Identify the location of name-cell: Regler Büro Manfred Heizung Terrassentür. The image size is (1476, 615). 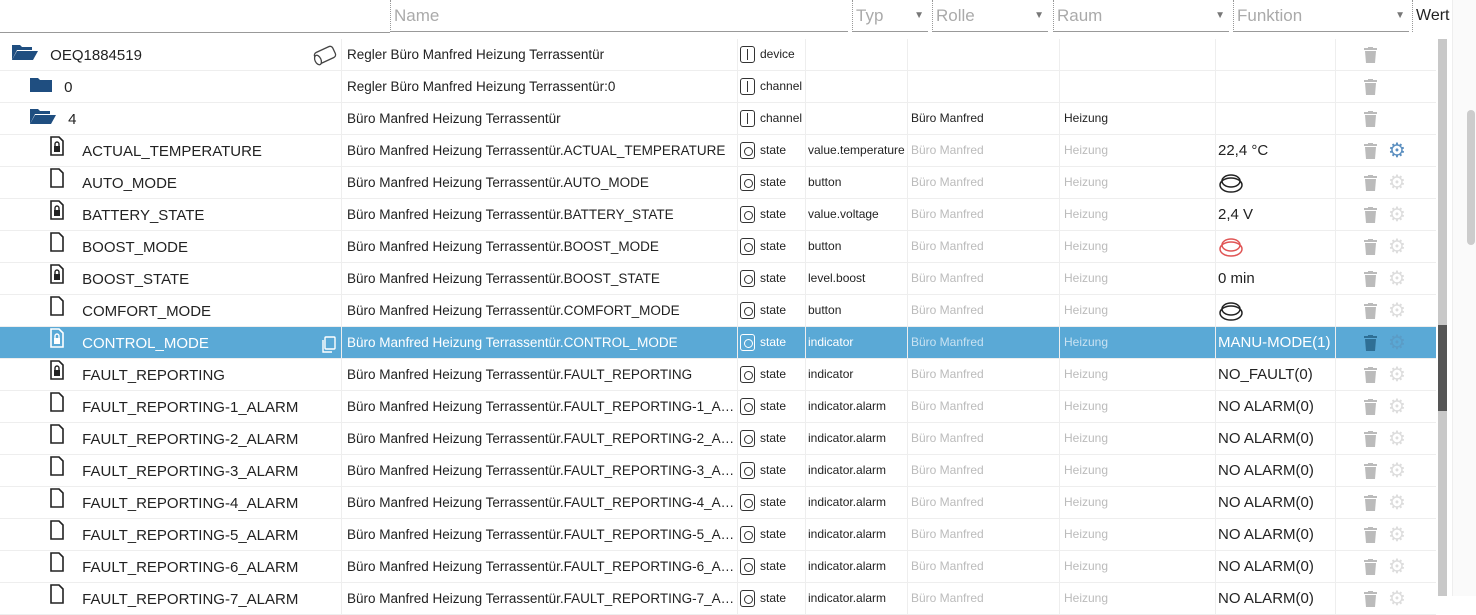
(540, 55).